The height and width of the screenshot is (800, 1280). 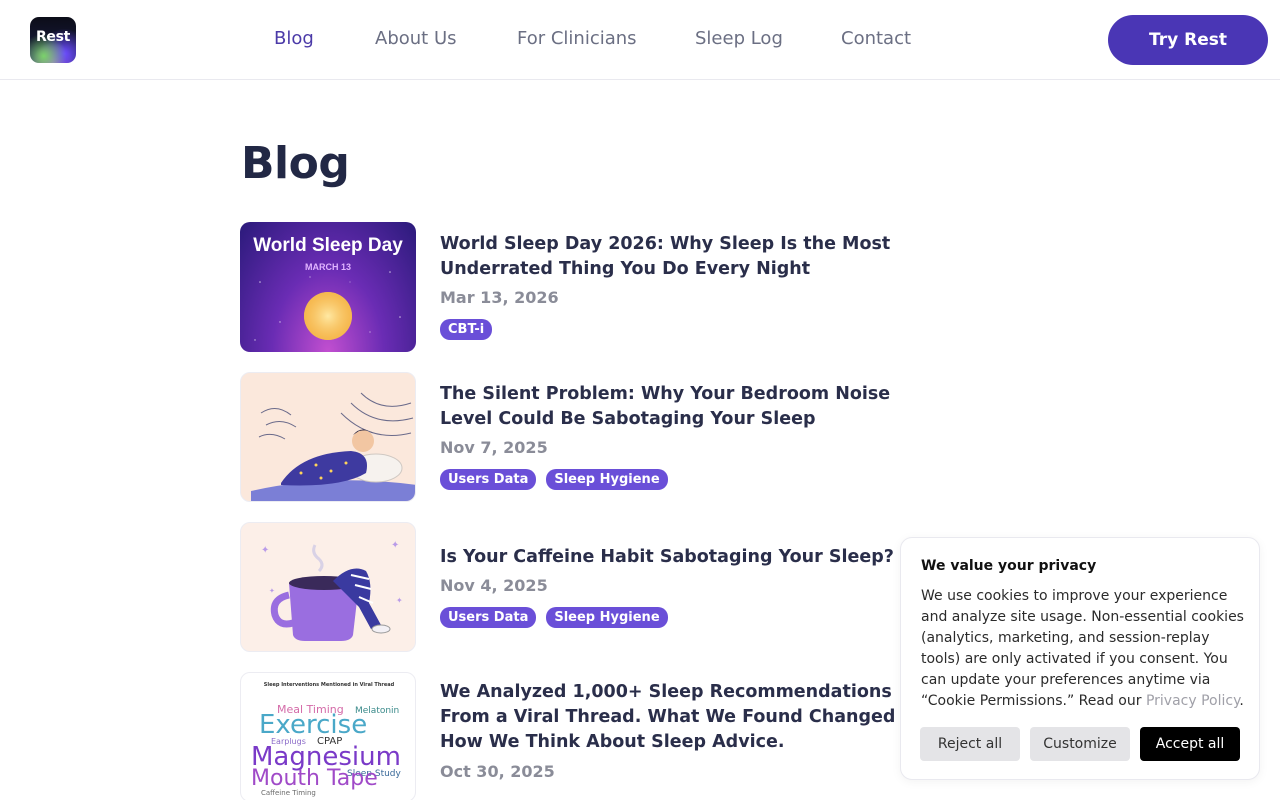 What do you see at coordinates (739, 38) in the screenshot?
I see `nav-sleep-log: Sleep Log` at bounding box center [739, 38].